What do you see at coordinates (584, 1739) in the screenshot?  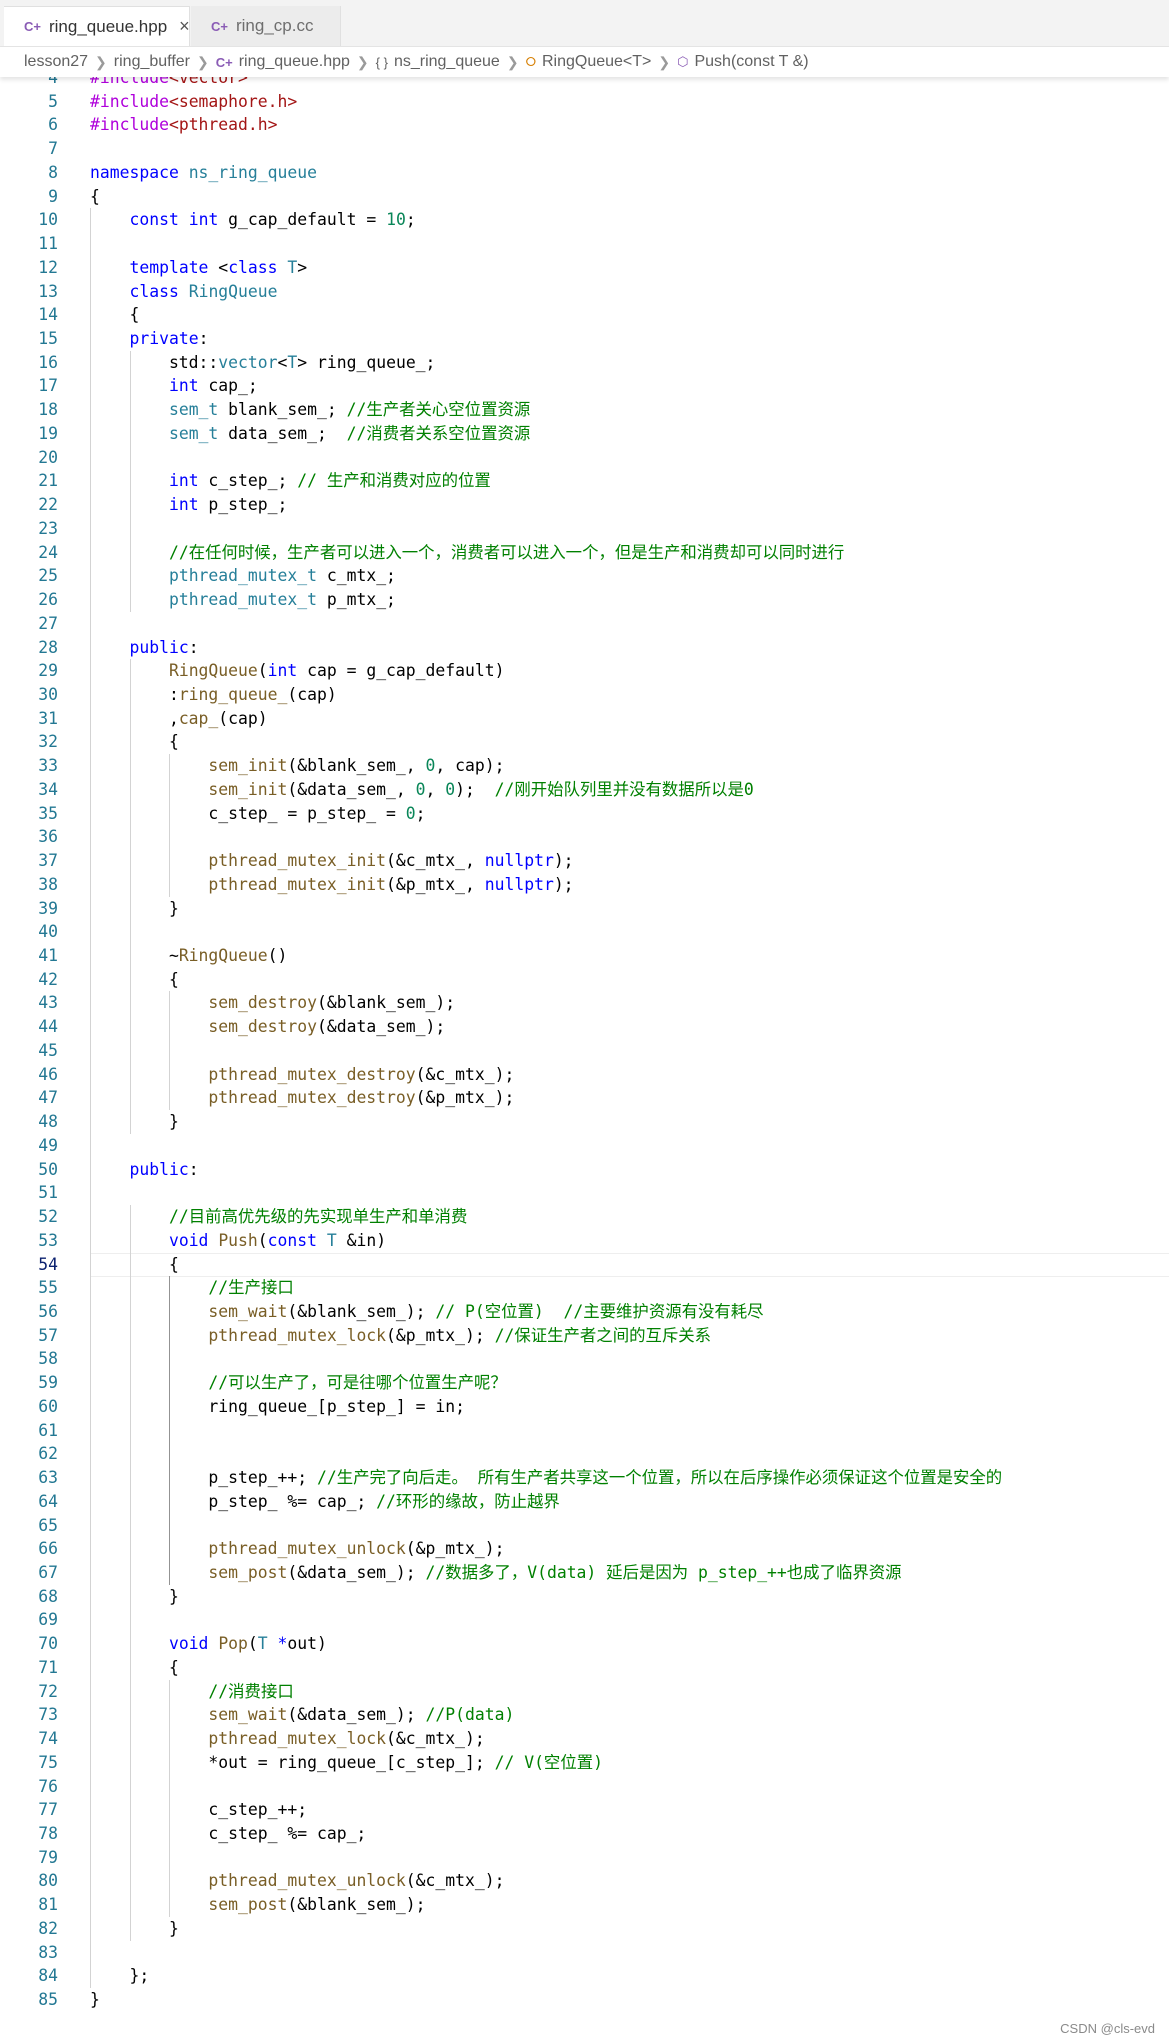 I see `code-line: 74 pthread_mutex_lock(&c_mtx_);` at bounding box center [584, 1739].